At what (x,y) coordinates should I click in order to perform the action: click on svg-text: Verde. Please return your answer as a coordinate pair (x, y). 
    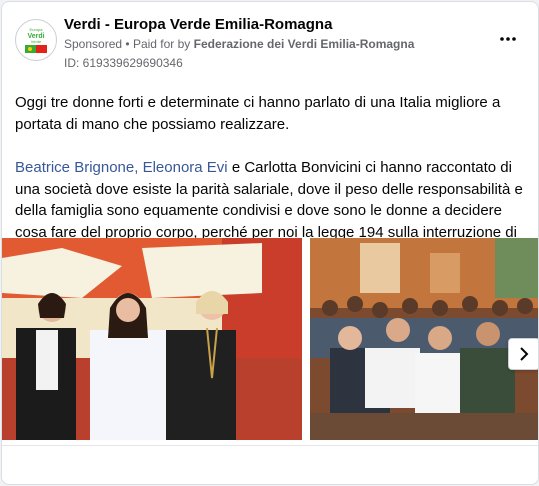
    Looking at the image, I should click on (36, 41).